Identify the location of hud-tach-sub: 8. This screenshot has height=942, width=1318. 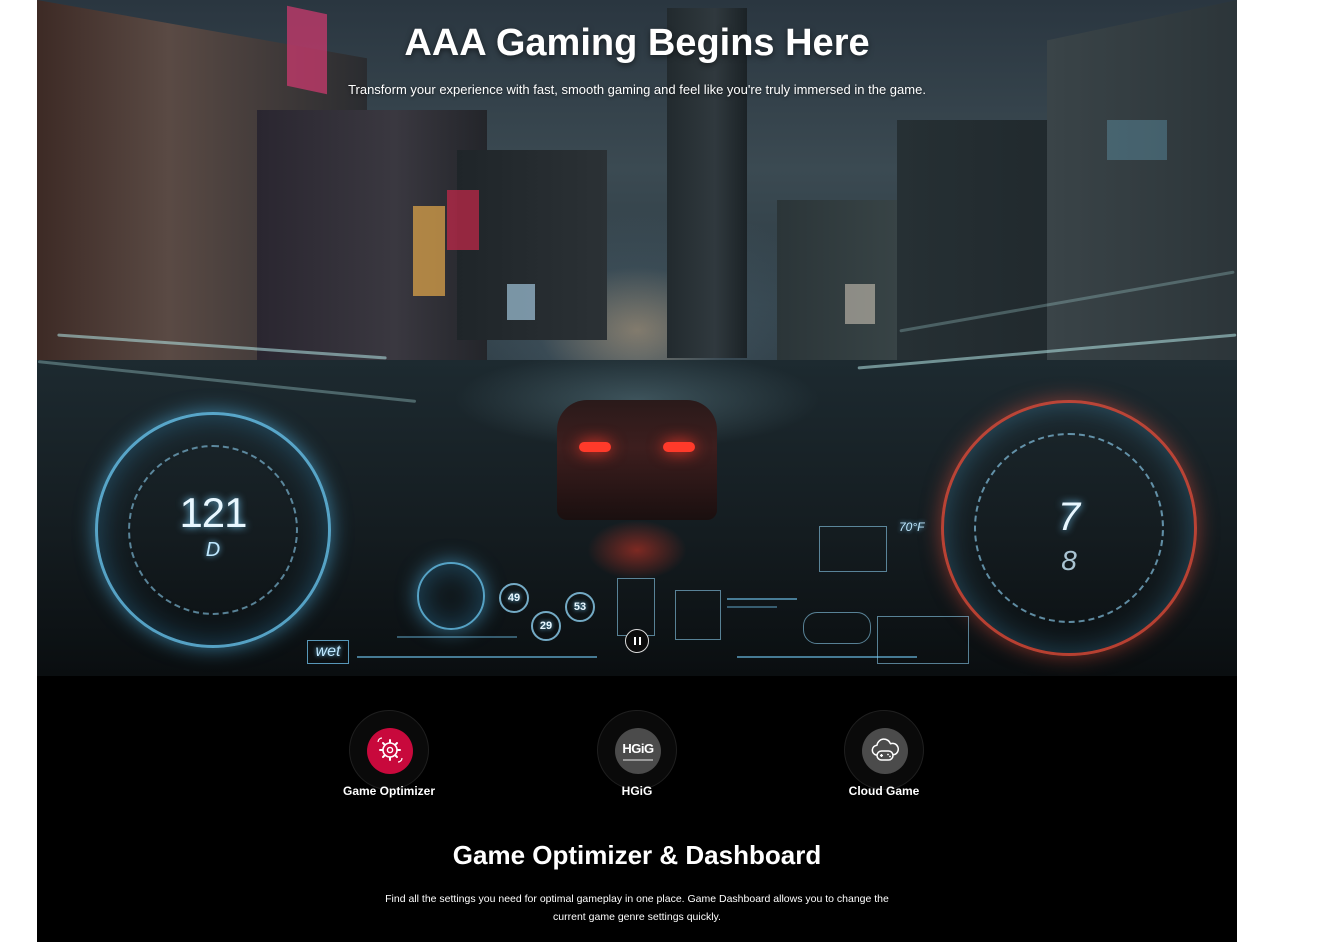
(1069, 560).